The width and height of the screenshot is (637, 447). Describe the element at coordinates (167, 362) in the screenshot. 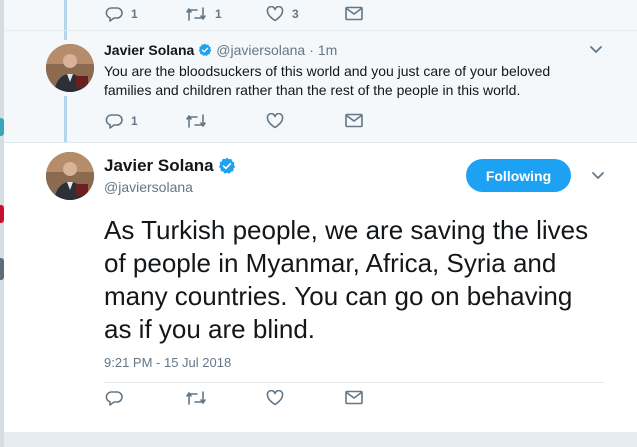

I see `tweet-date: 9:21 PM - 15 Jul 2018` at that location.